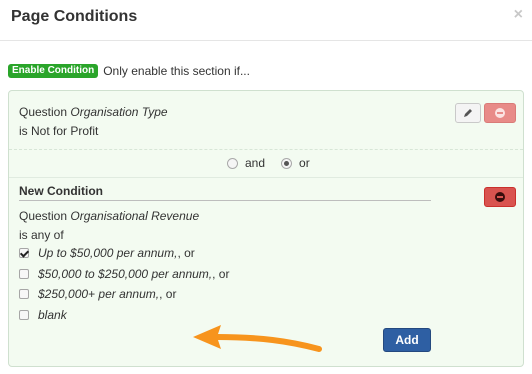 Image resolution: width=532 pixels, height=374 pixels. Describe the element at coordinates (52, 315) in the screenshot. I see `option-label: blank` at that location.